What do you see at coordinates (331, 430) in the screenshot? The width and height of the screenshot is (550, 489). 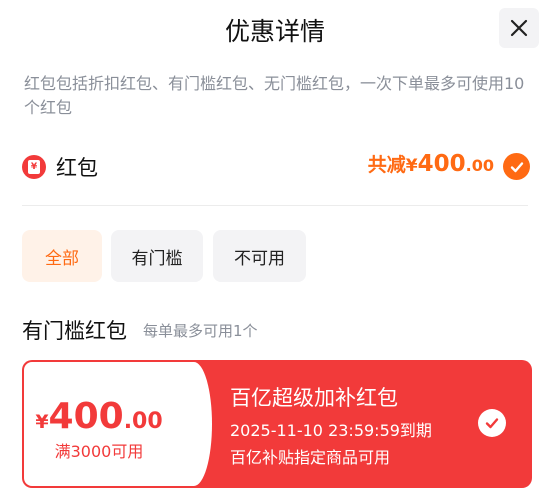 I see `coupon-expiry: 2025-11-10 23:59:59到期` at bounding box center [331, 430].